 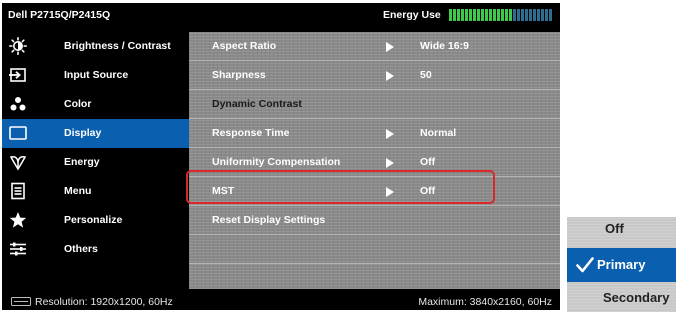 What do you see at coordinates (374, 133) in the screenshot?
I see `setting-row-response-time: Response Time Normal` at bounding box center [374, 133].